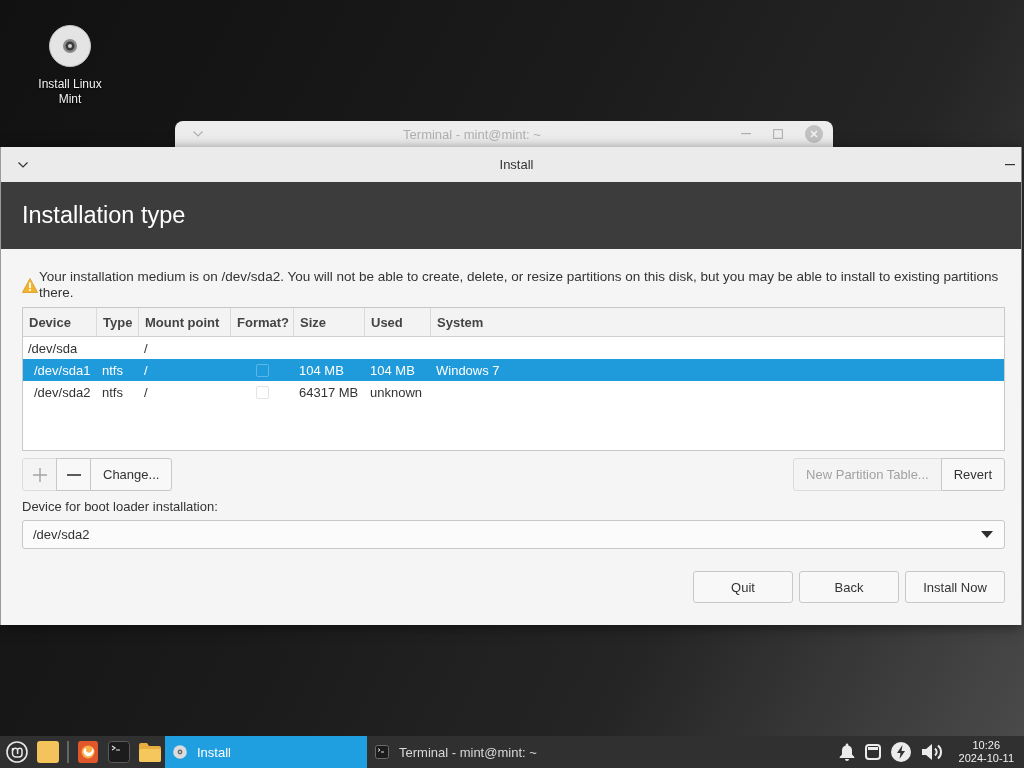  What do you see at coordinates (519, 285) in the screenshot?
I see `warning-message: Your installation medium is on /dev/sda2. You will not be able to create, delete, or resize partitions on this disk, but you may be able to install to existing partitions there.` at bounding box center [519, 285].